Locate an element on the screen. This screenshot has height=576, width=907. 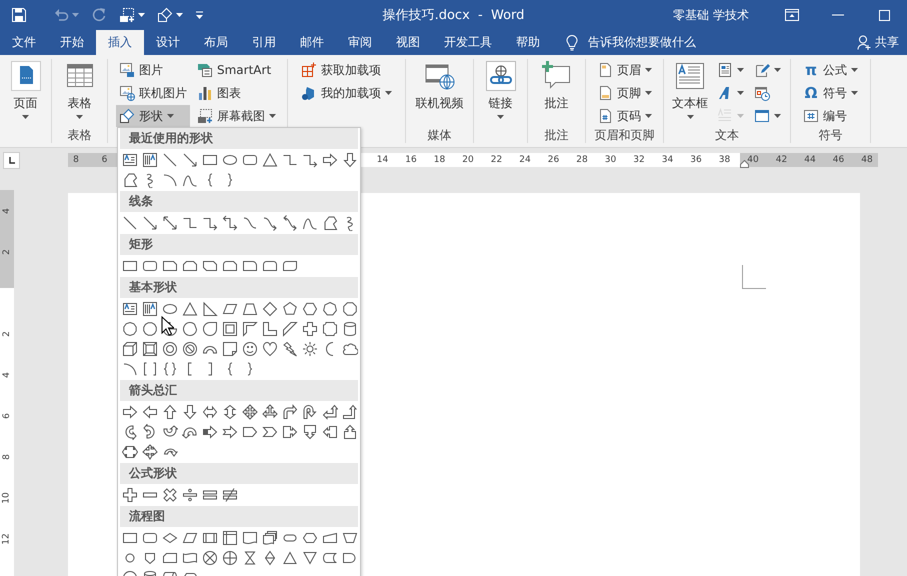
ribbon-button: 表格 is located at coordinates (80, 93).